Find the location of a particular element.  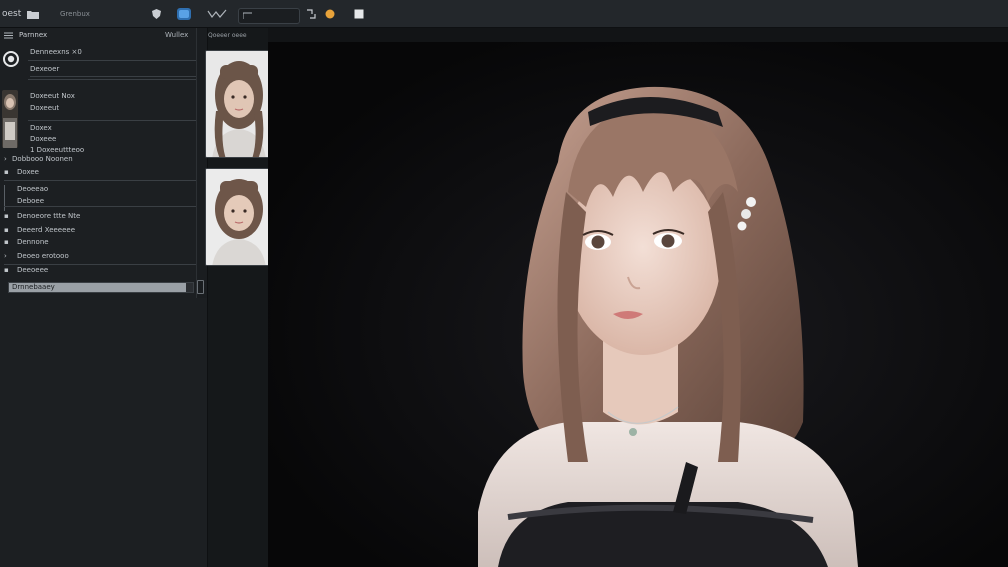

list-item-label: Dobbooo Noonen is located at coordinates (42, 159).